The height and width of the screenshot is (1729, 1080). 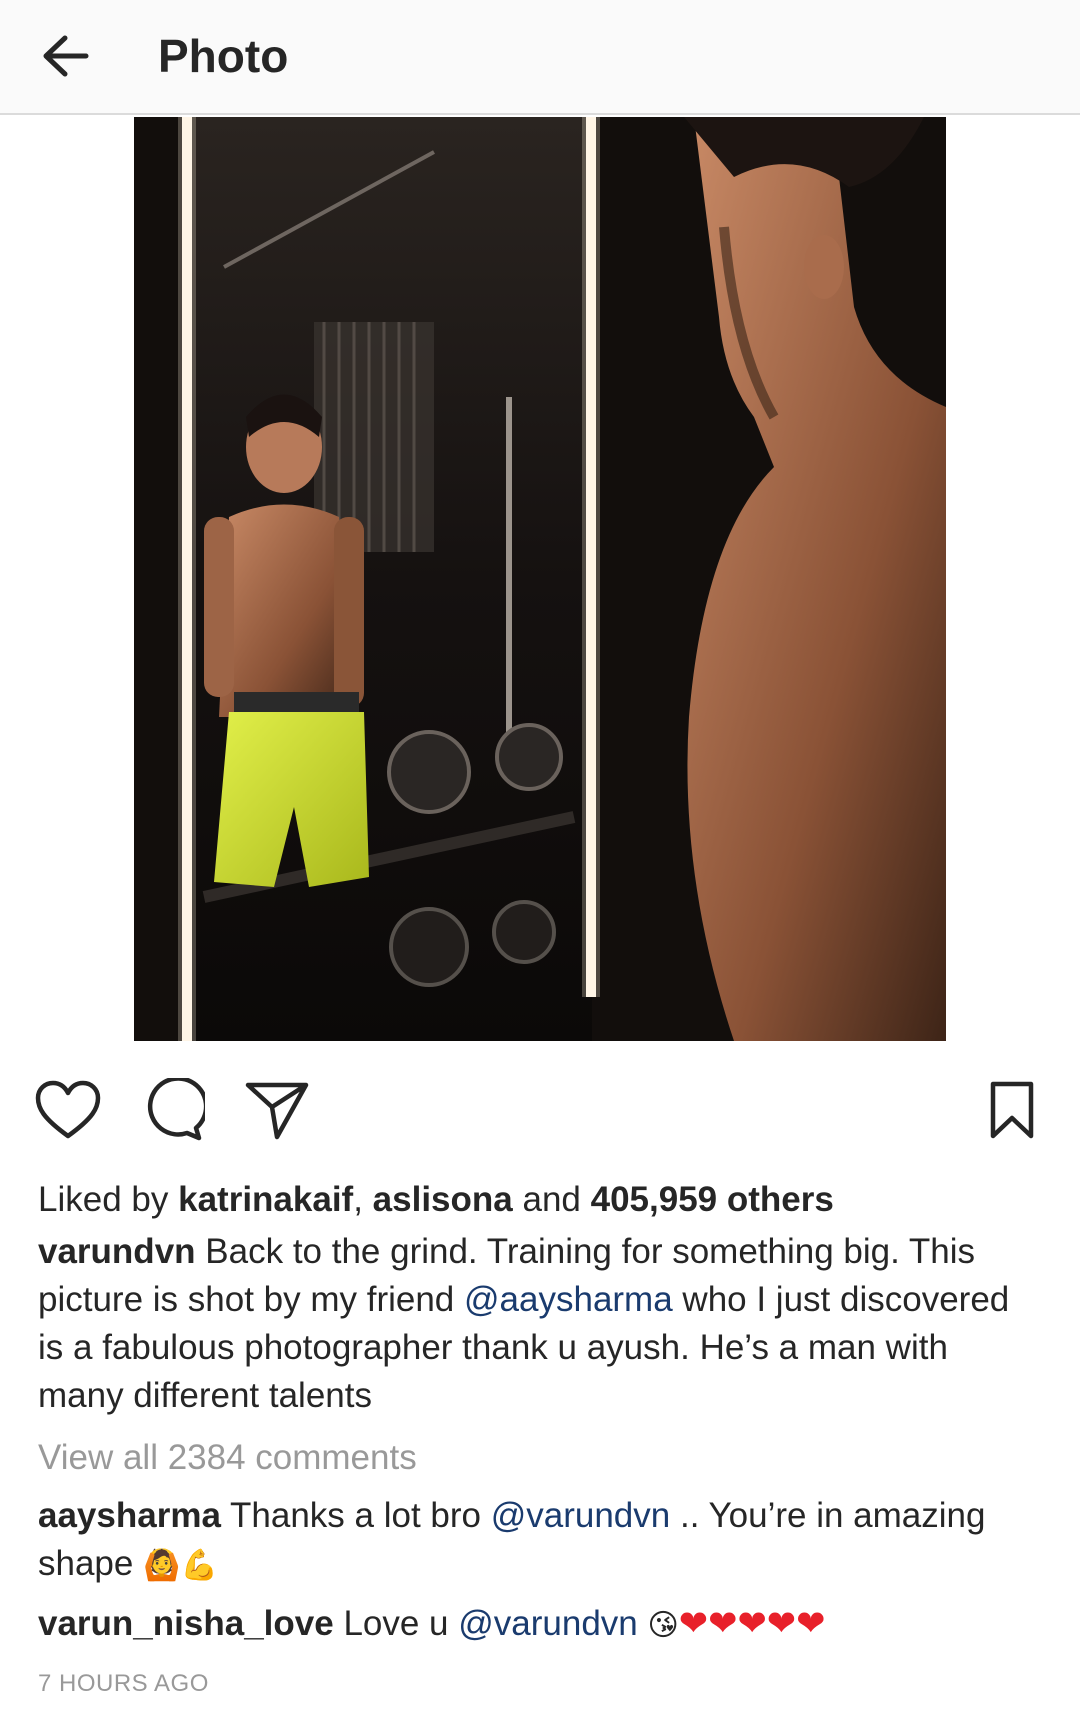 What do you see at coordinates (752, 1624) in the screenshot?
I see `heart-emojis: ❤❤❤❤❤` at bounding box center [752, 1624].